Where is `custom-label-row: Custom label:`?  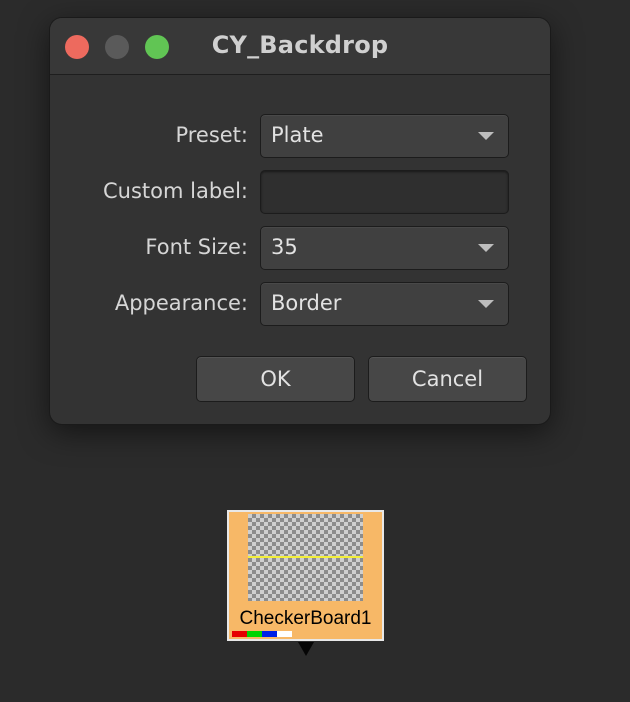
custom-label-row: Custom label: is located at coordinates (300, 192).